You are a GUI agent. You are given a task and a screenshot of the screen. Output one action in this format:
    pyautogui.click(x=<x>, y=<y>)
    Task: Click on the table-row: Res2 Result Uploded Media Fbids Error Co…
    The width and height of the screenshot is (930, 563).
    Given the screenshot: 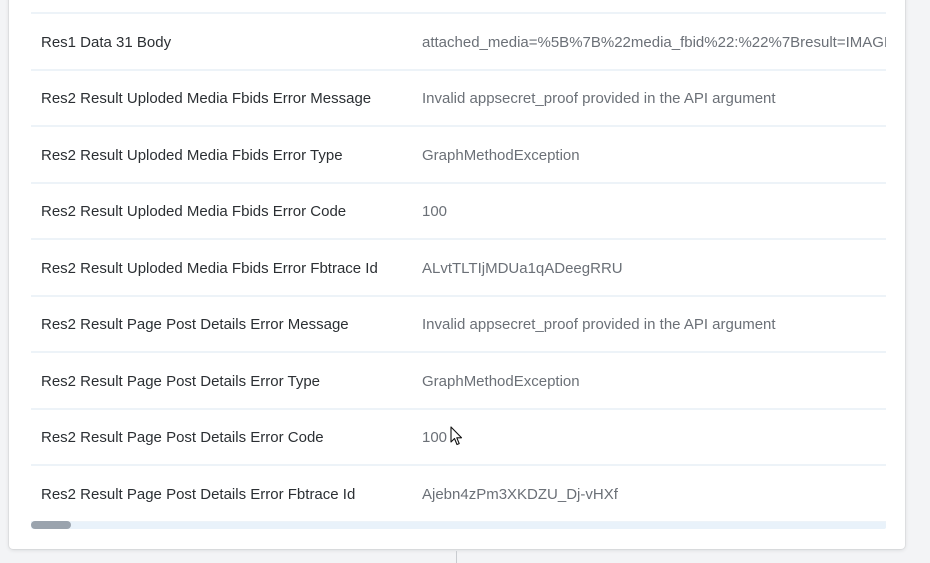 What is the action you would take?
    pyautogui.click(x=458, y=211)
    